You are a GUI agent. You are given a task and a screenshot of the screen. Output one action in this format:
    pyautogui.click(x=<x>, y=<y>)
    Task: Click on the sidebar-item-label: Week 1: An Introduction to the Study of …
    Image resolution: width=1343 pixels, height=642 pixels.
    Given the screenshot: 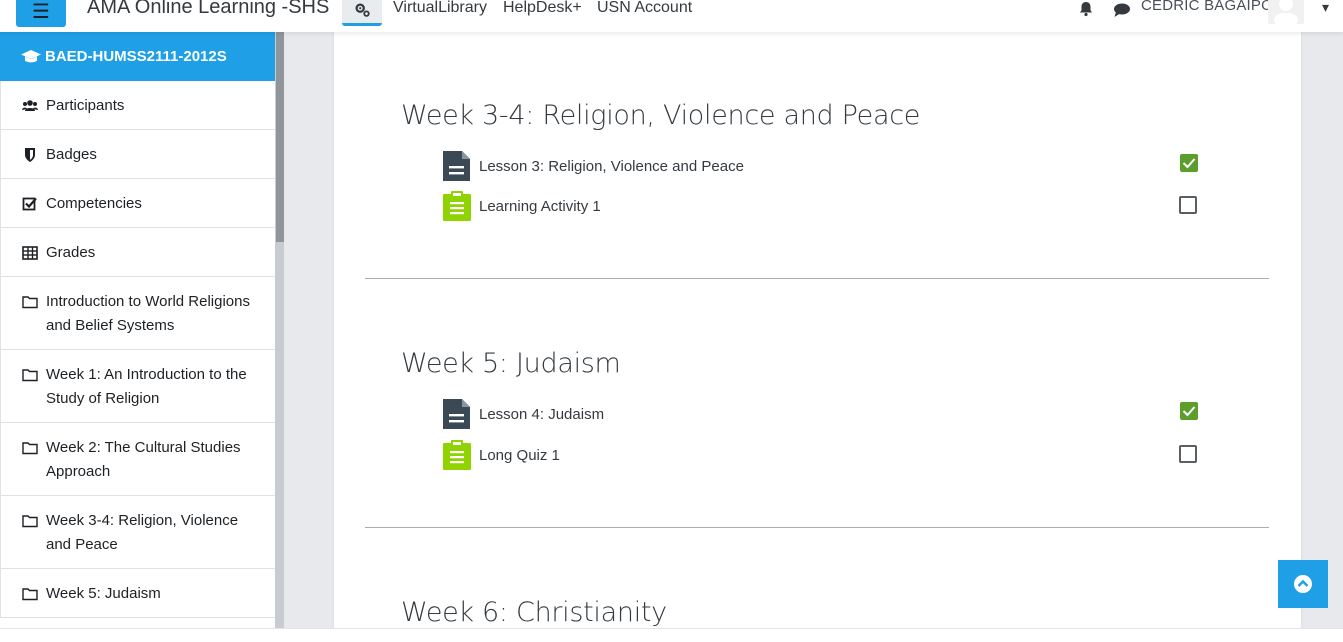 What is the action you would take?
    pyautogui.click(x=146, y=386)
    